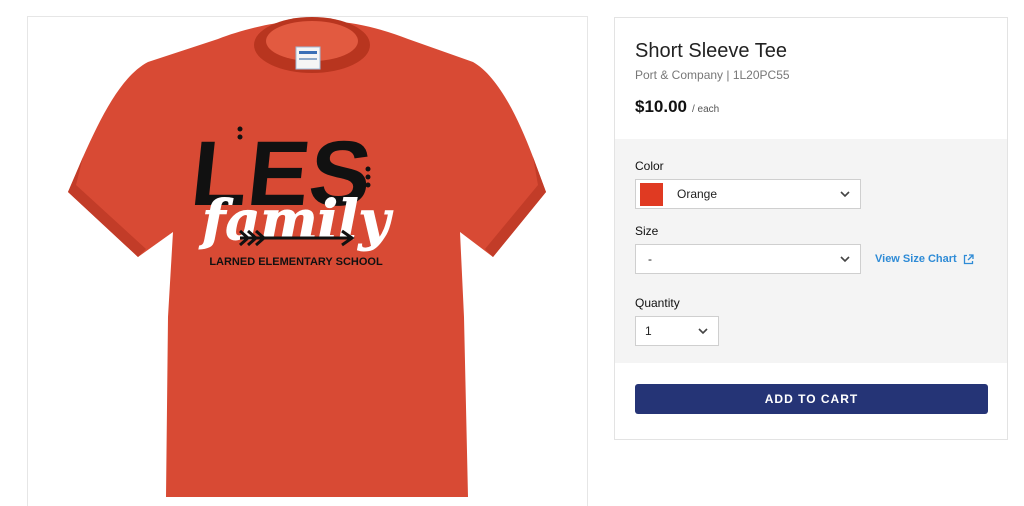  I want to click on color-select: Orange, so click(748, 194).